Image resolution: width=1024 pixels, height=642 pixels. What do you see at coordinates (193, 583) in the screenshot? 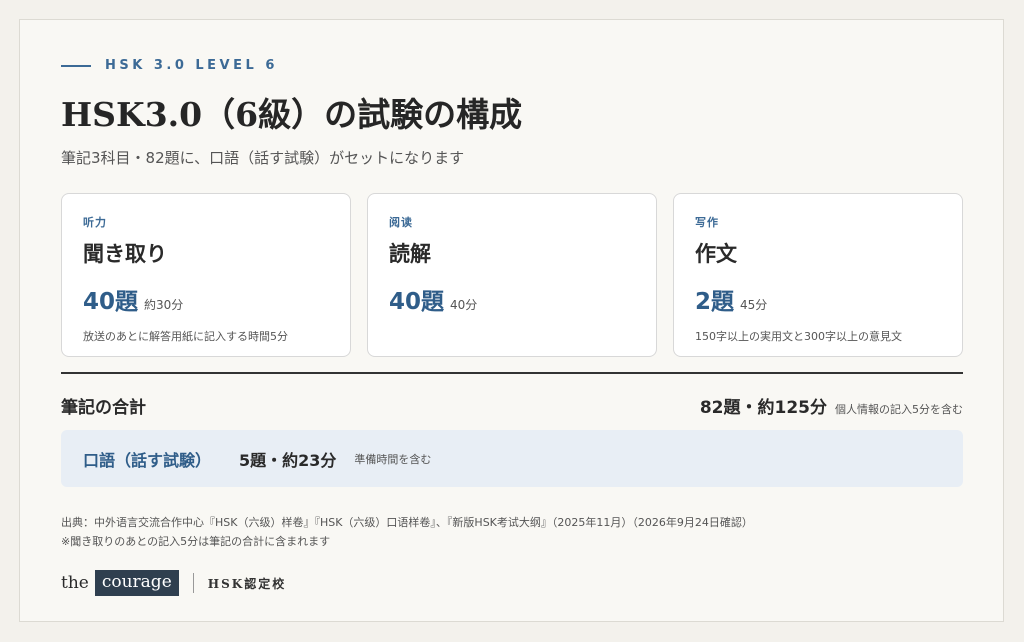
I see `footer-separator` at bounding box center [193, 583].